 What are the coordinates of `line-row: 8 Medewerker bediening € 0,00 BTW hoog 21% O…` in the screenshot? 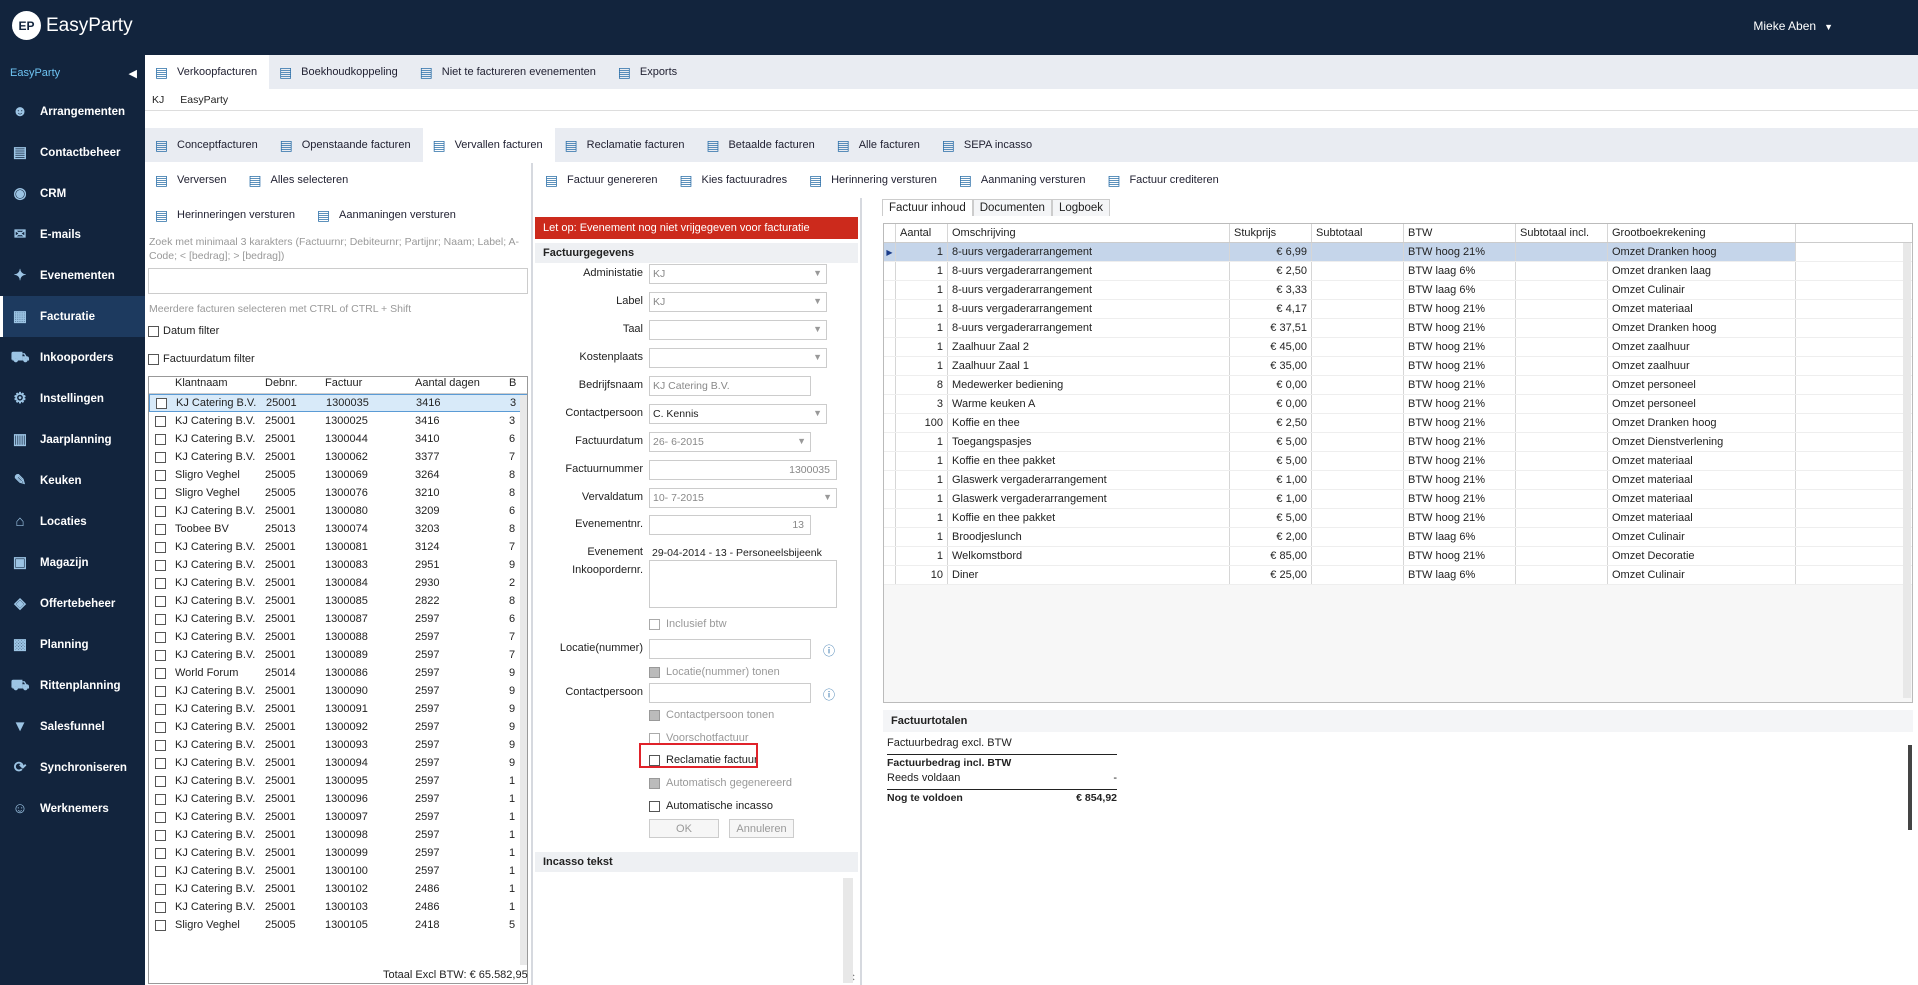 It's located at (1398, 385).